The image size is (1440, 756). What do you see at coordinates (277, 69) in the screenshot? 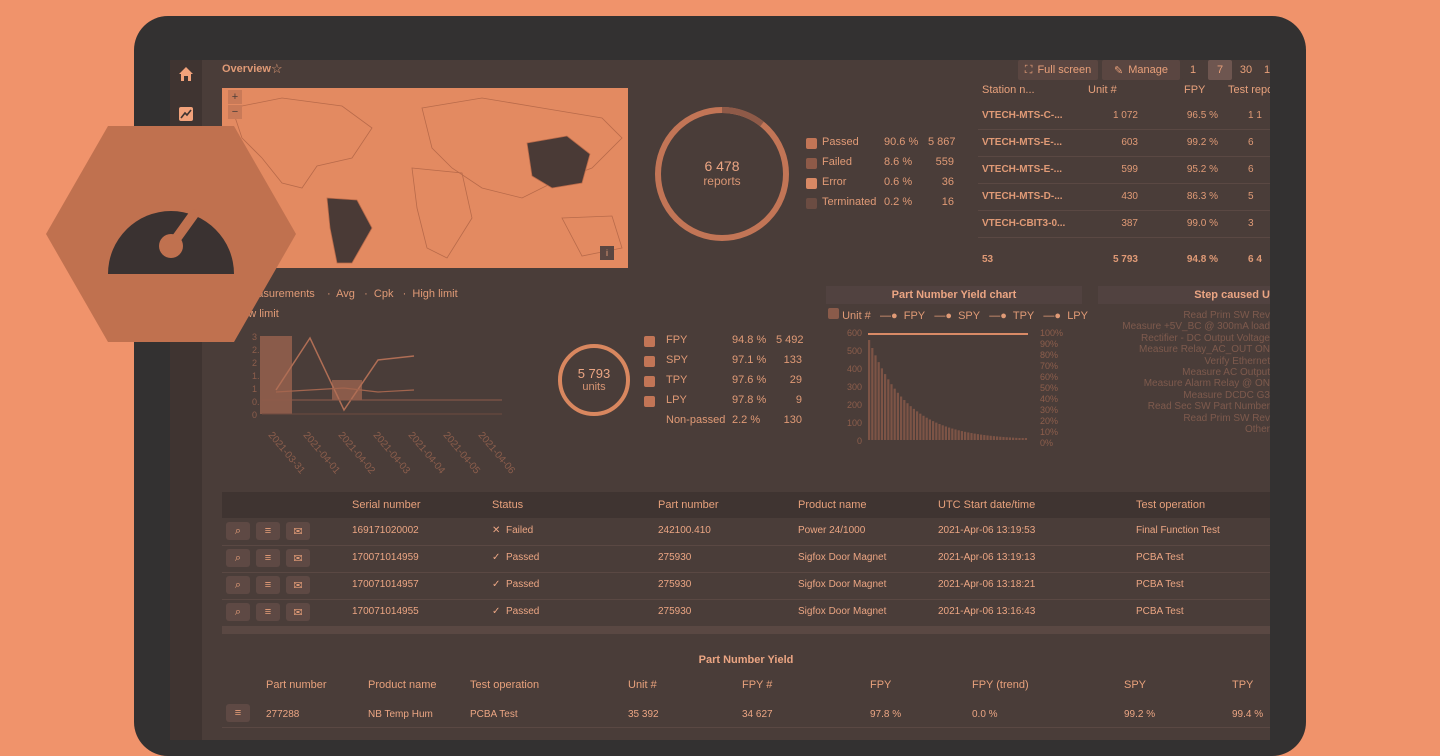
I see `favorite-star-icon: ☆` at bounding box center [277, 69].